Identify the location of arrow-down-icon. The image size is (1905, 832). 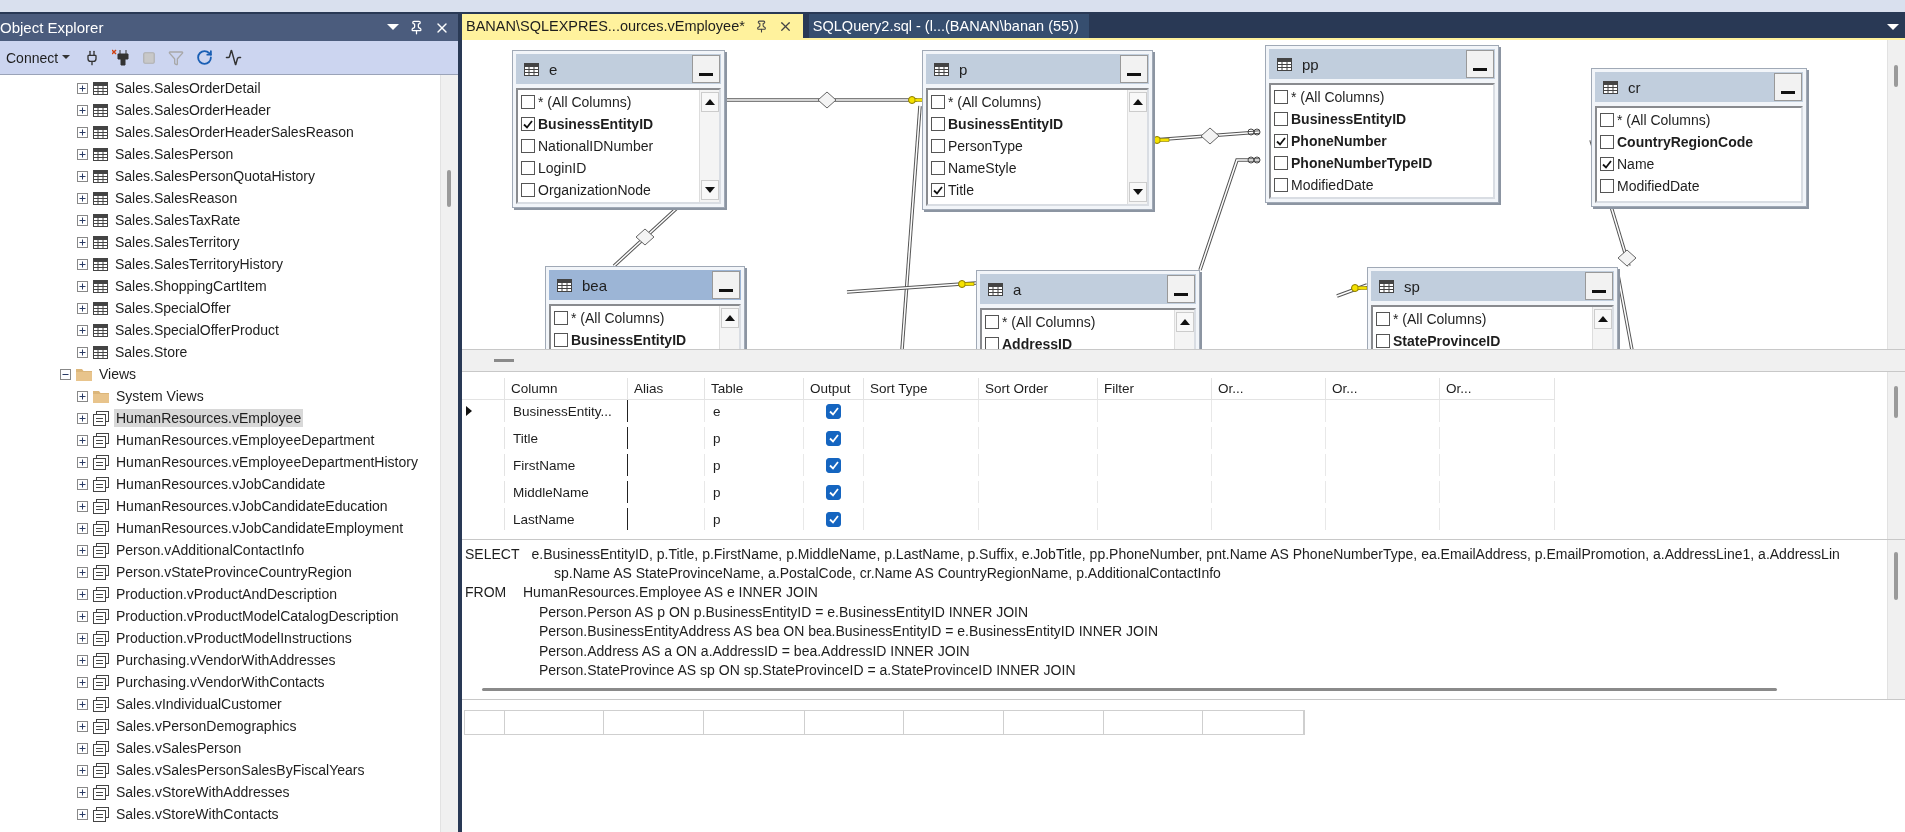
(1137, 192).